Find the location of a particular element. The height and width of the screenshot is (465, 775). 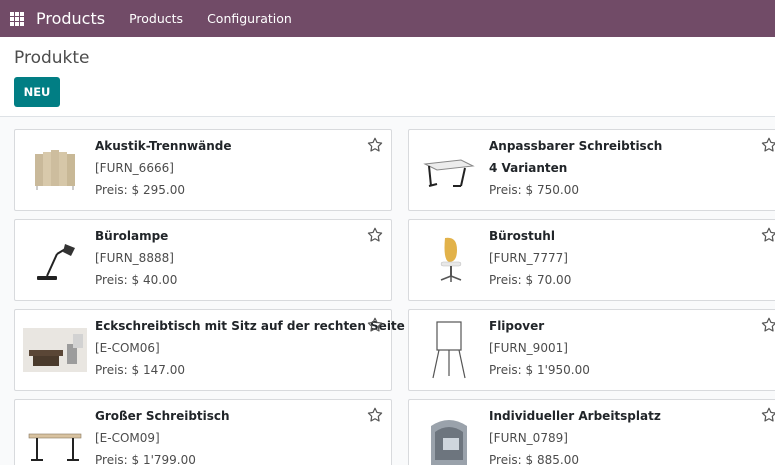

product-name: Großer Schreibtisch is located at coordinates (162, 416).